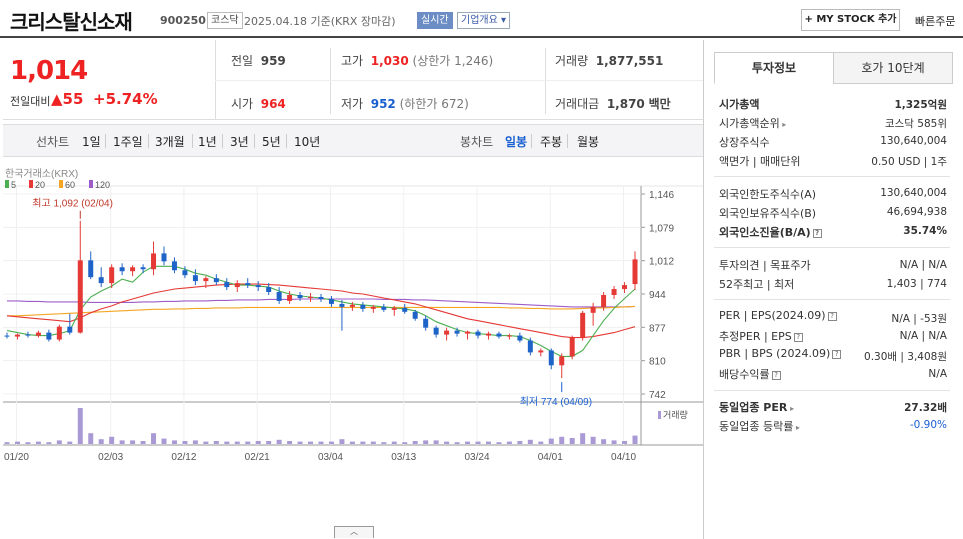 The image size is (963, 539). What do you see at coordinates (916, 212) in the screenshot?
I see `foreign-hold-value: 46,694,938` at bounding box center [916, 212].